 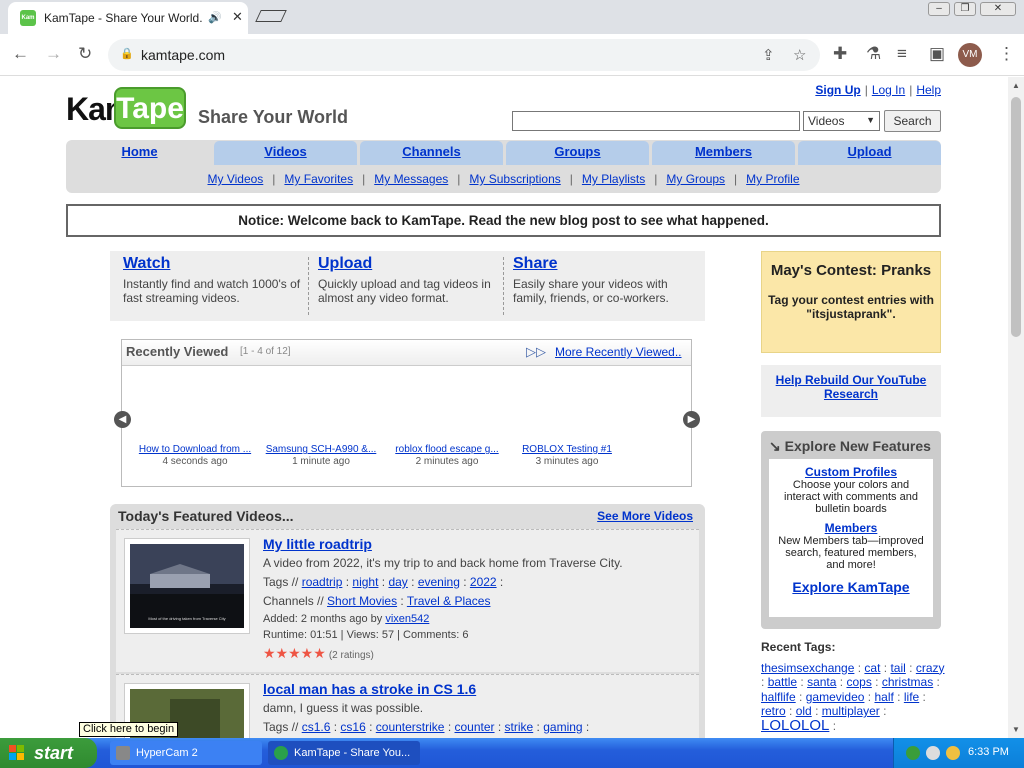 What do you see at coordinates (691, 419) in the screenshot?
I see `scroll-right-arrow-icon: ▶` at bounding box center [691, 419].